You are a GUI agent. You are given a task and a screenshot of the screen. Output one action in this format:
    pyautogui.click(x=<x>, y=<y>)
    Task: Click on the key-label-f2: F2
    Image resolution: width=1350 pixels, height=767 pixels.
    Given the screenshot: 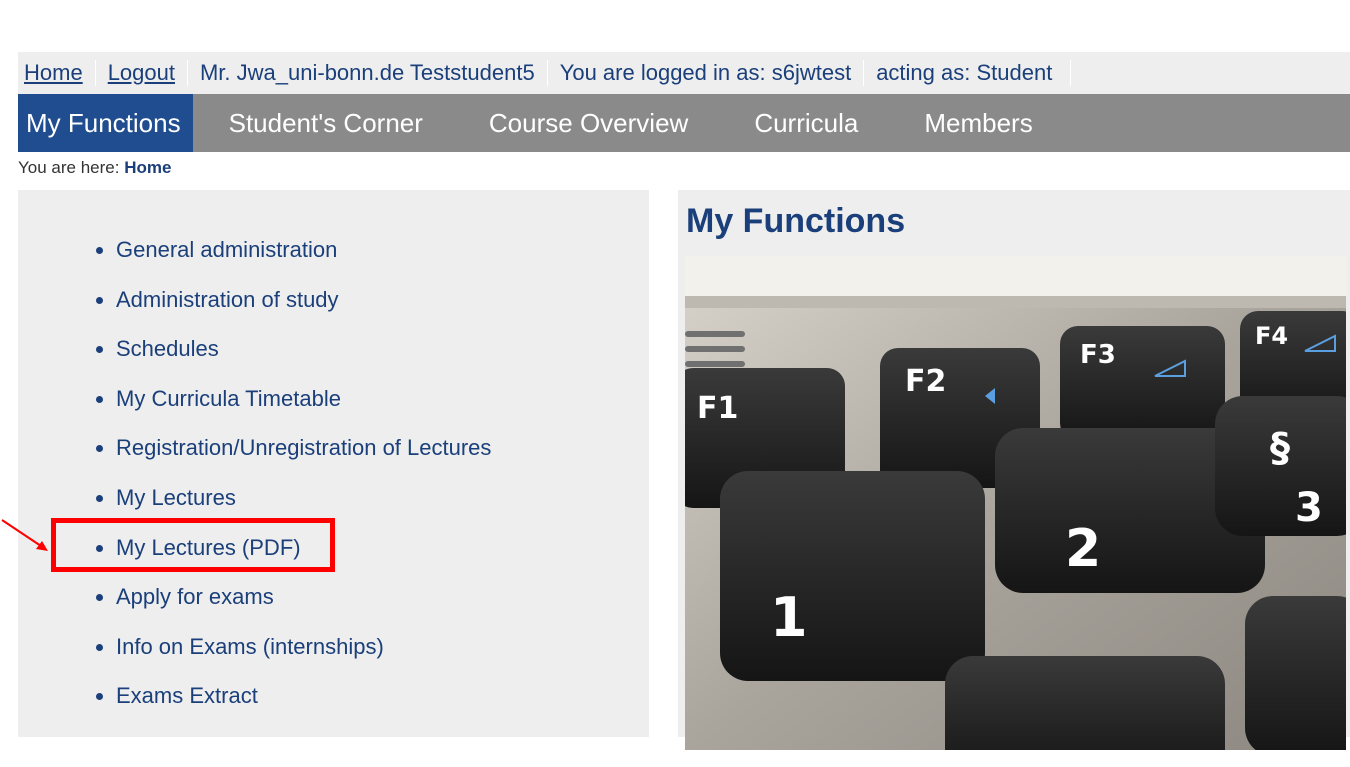 What is the action you would take?
    pyautogui.click(x=925, y=381)
    